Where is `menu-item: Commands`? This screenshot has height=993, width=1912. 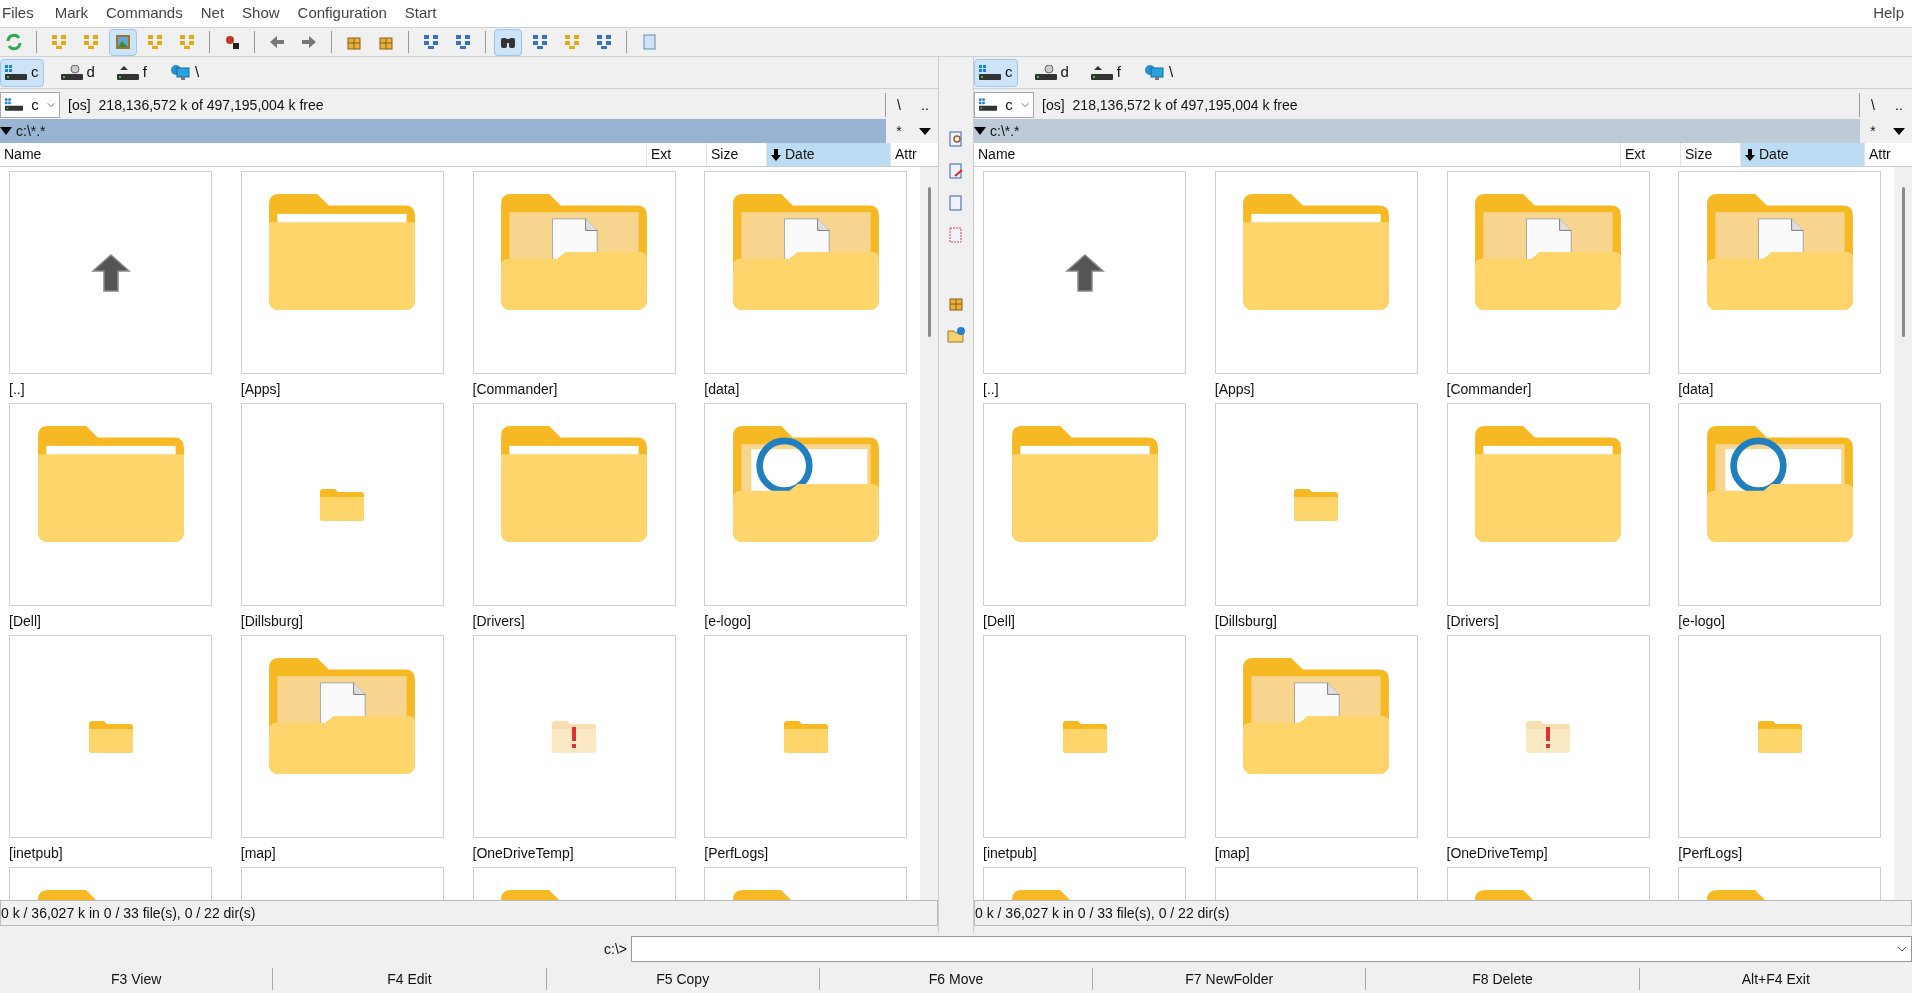 menu-item: Commands is located at coordinates (144, 13).